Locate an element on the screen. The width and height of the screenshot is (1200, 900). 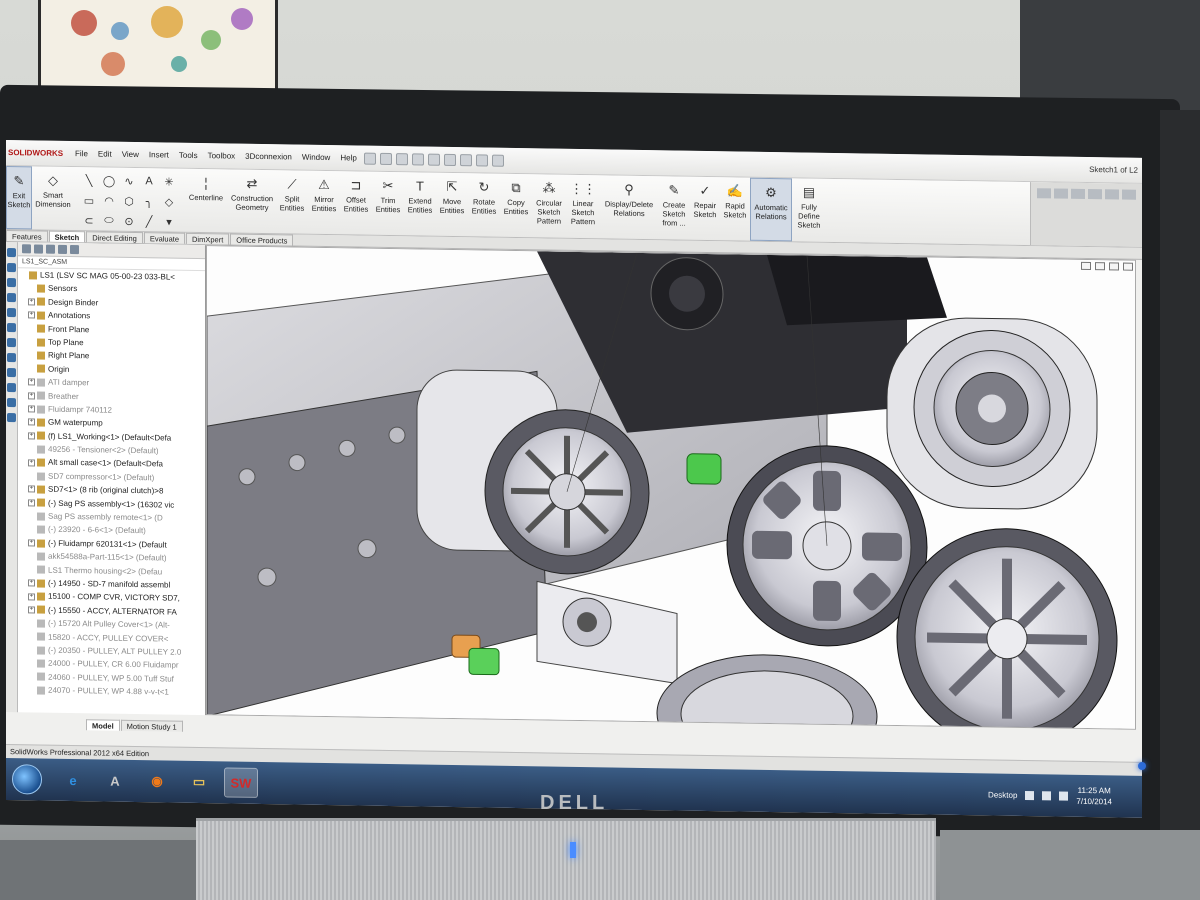
firefox-taskbar-button: ◉ is located at coordinates (157, 781).